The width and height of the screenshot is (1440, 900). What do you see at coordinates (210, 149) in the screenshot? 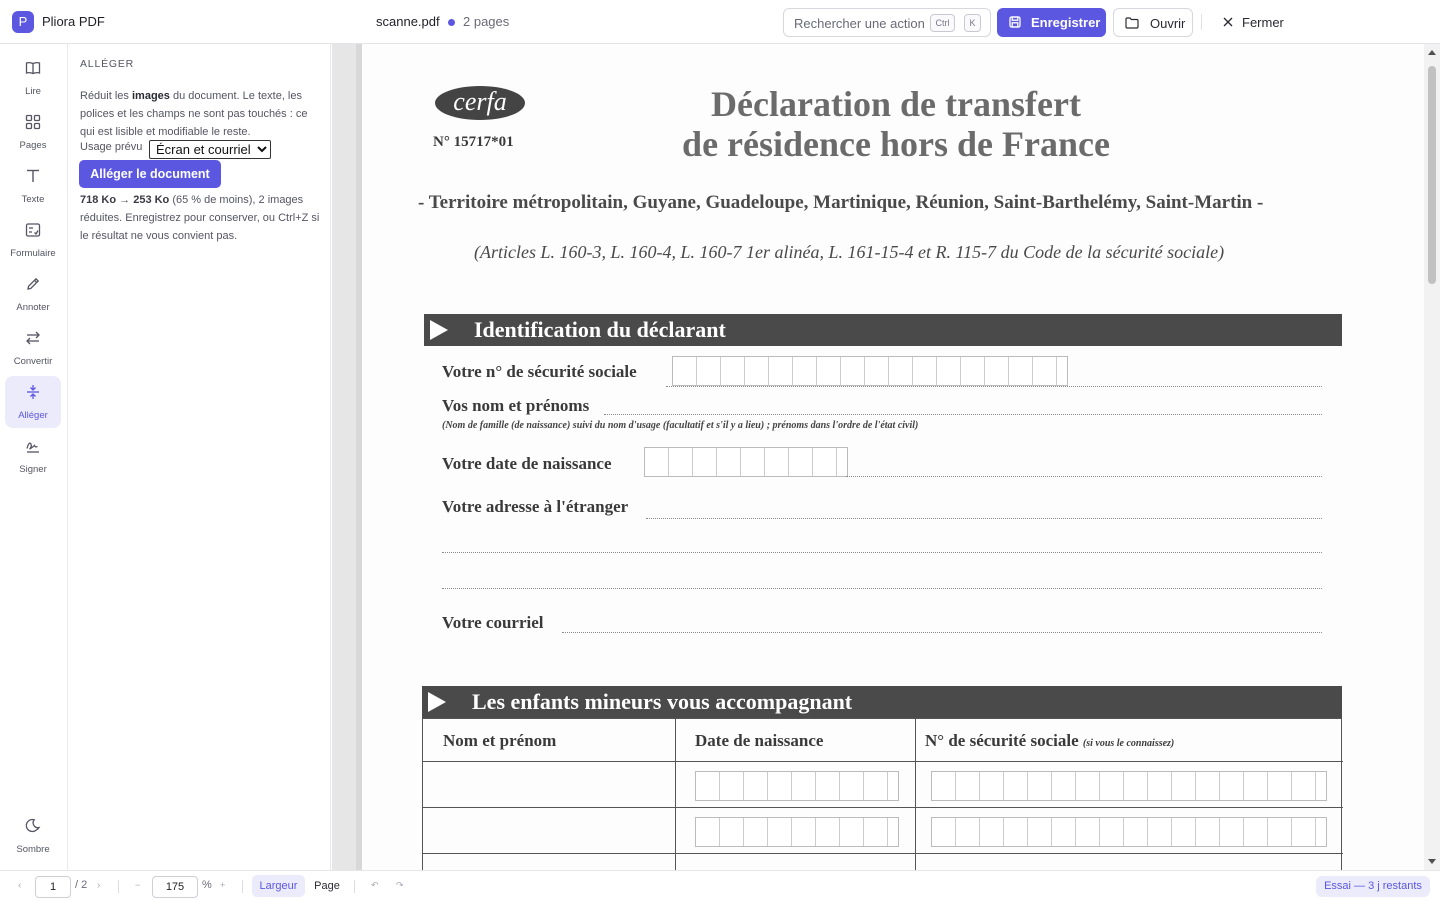
I see `usage-select: Écran et courriel` at bounding box center [210, 149].